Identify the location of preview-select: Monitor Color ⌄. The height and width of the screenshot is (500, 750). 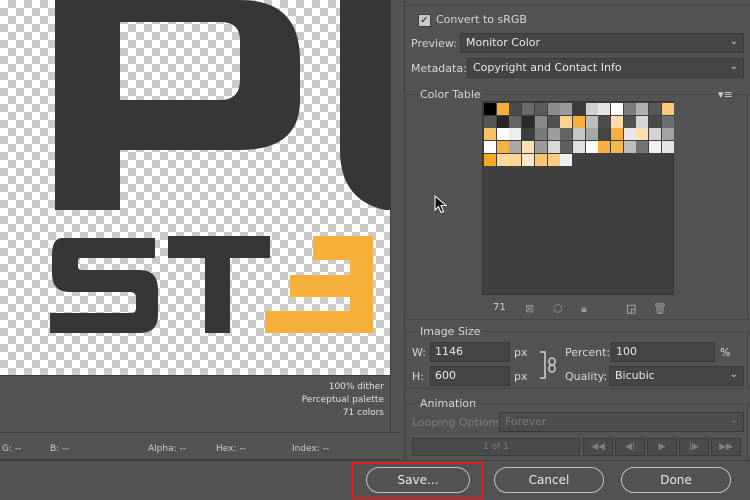
(602, 43).